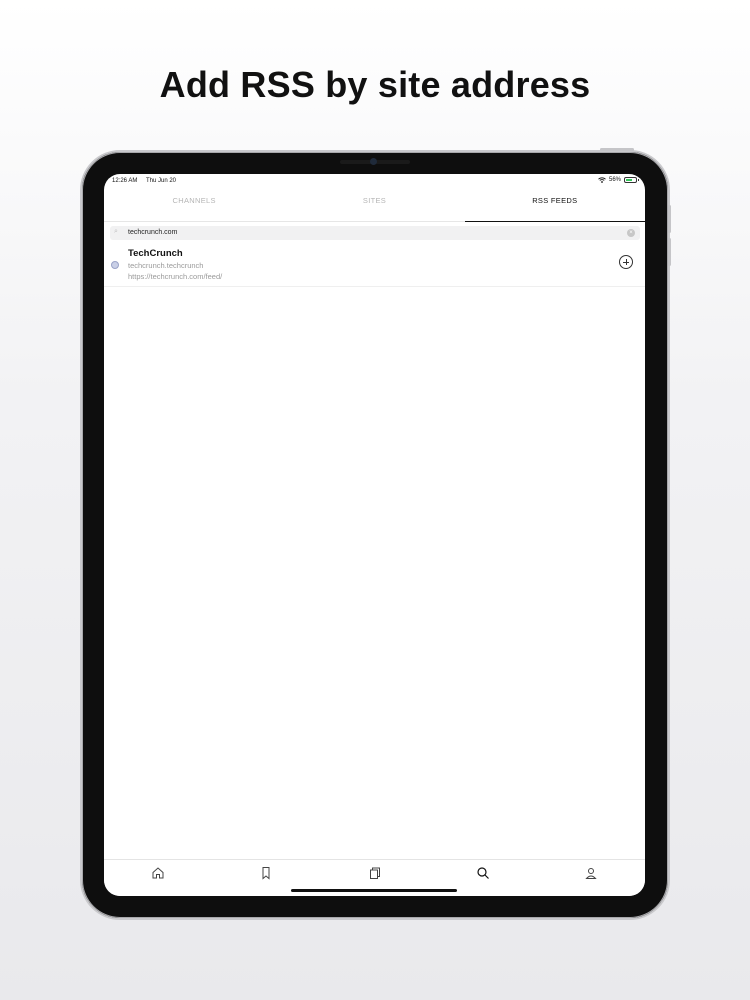 Image resolution: width=750 pixels, height=1000 pixels. I want to click on search-icon, so click(483, 873).